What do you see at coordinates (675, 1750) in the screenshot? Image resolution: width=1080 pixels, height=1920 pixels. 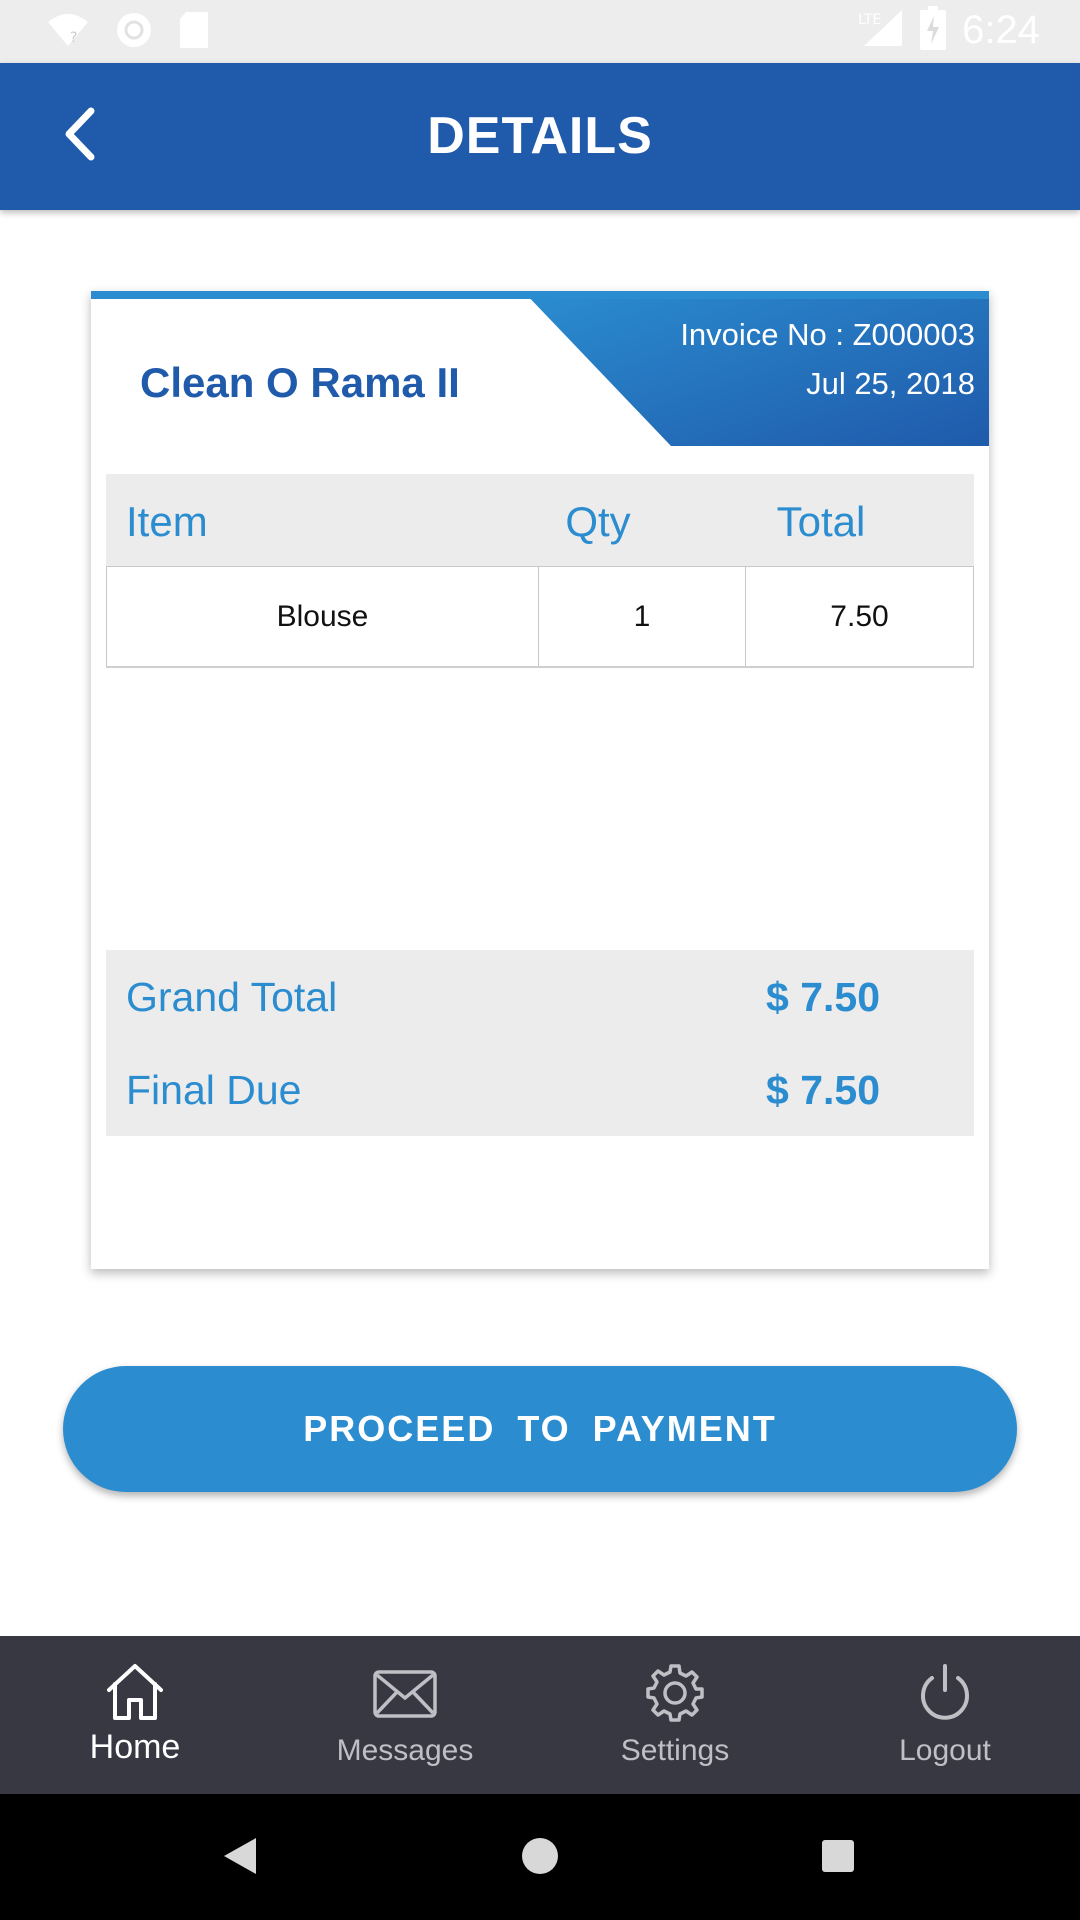 I see `nav-label-settings: Settings` at bounding box center [675, 1750].